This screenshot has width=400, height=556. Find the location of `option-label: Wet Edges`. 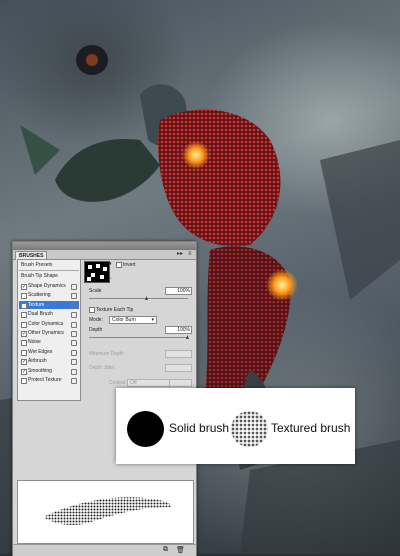

option-label: Wet Edges is located at coordinates (40, 351).